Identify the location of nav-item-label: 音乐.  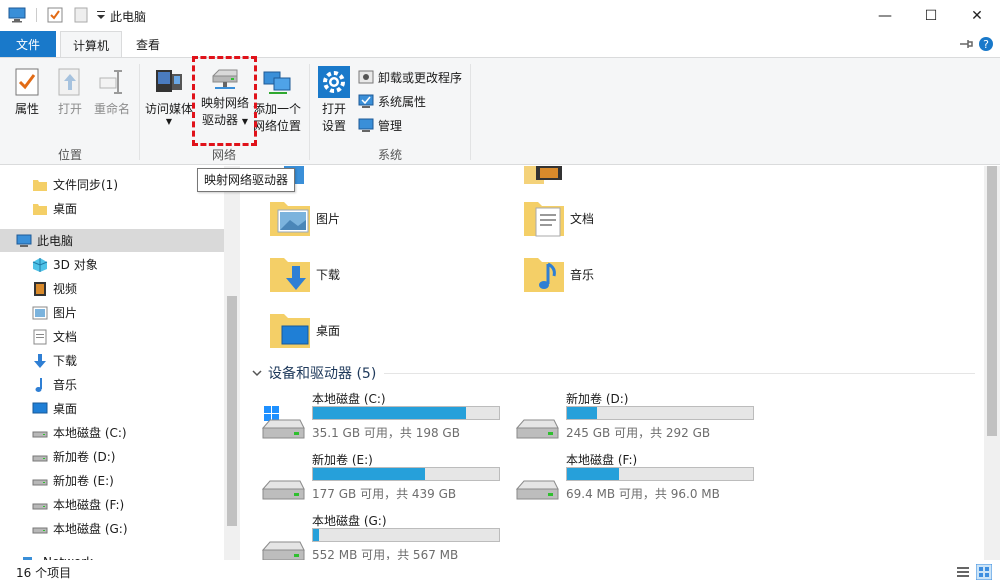
(65, 385).